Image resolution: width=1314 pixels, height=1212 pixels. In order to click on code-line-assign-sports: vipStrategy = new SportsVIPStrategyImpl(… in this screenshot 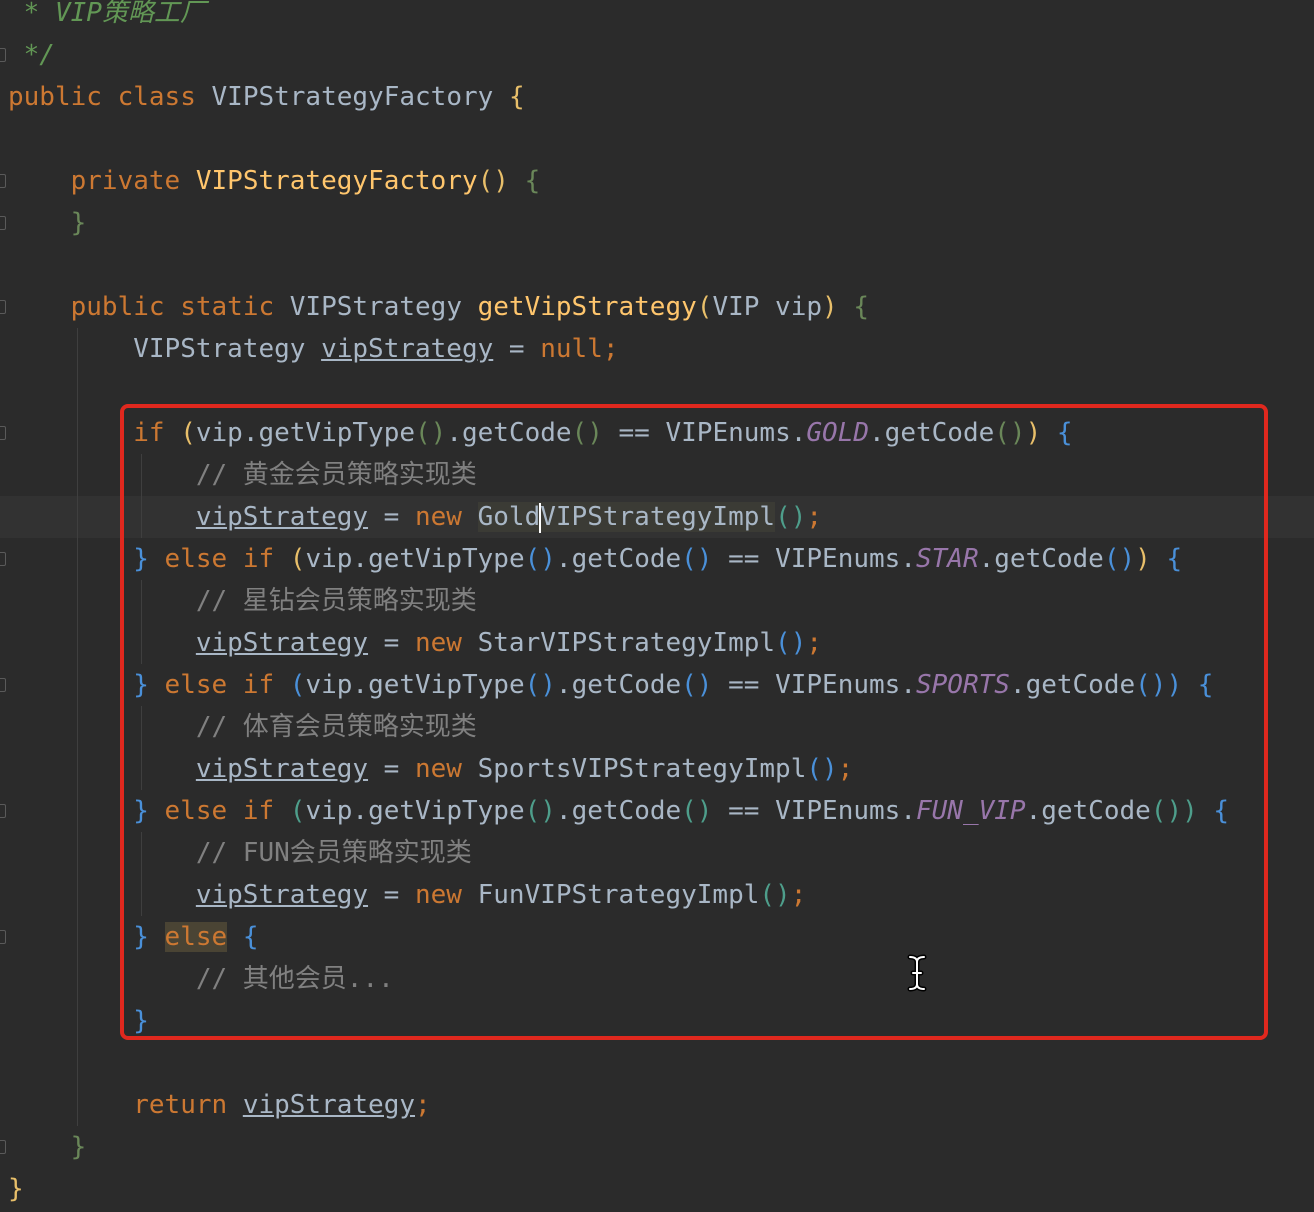, I will do `click(430, 769)`.